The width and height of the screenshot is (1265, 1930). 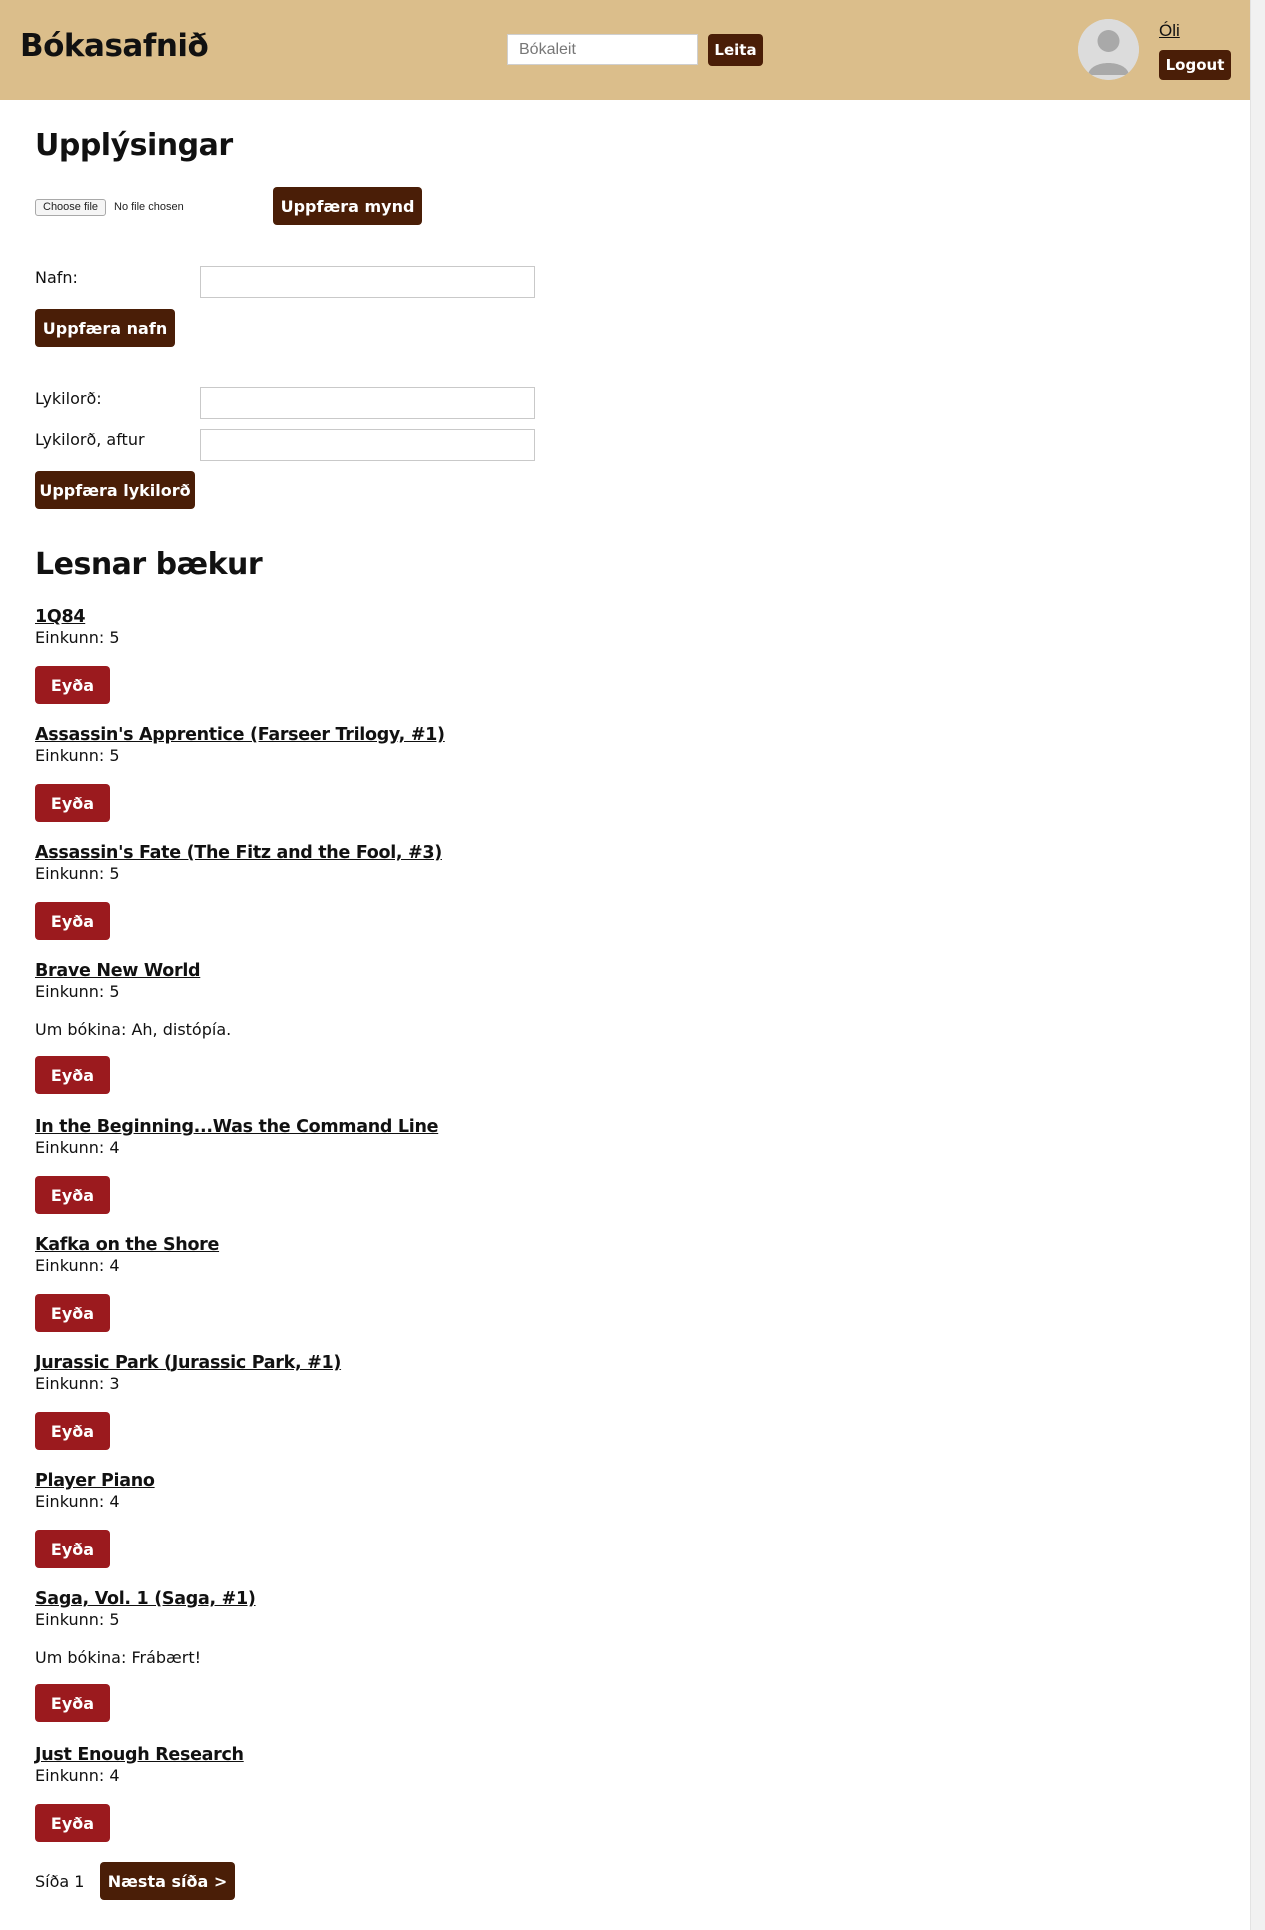 What do you see at coordinates (1169, 31) in the screenshot?
I see `user-name-link: Óli` at bounding box center [1169, 31].